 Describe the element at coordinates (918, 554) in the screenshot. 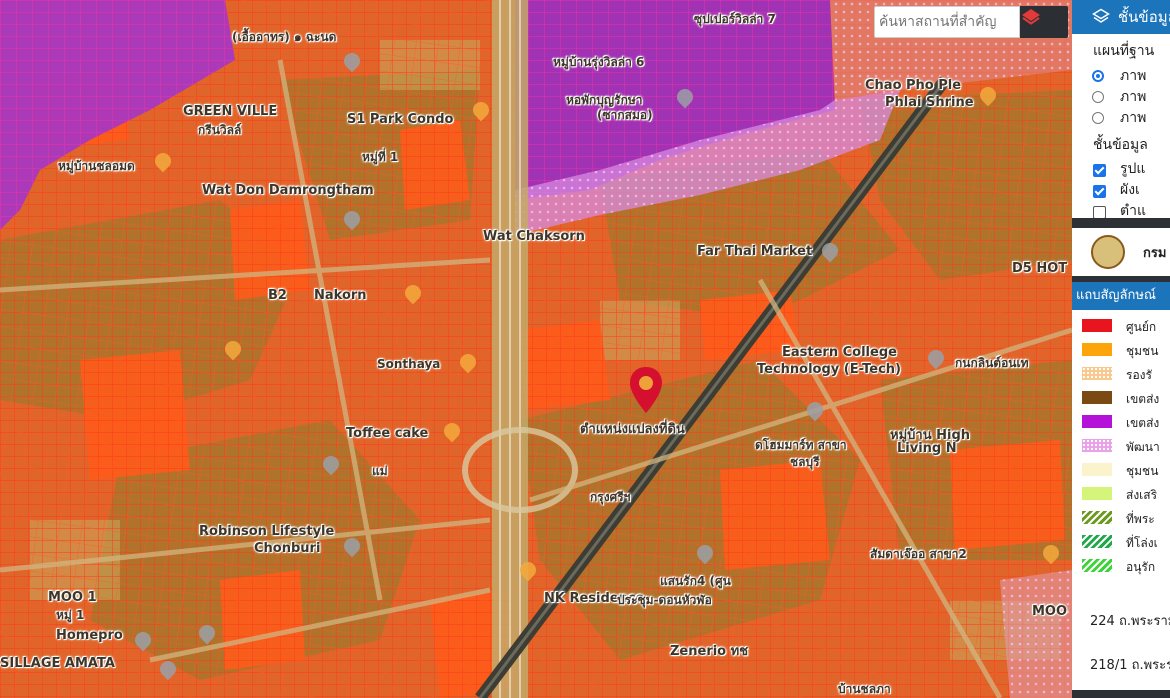

I see `place-label: สัมดาเจ๊ออ สาขา2` at that location.